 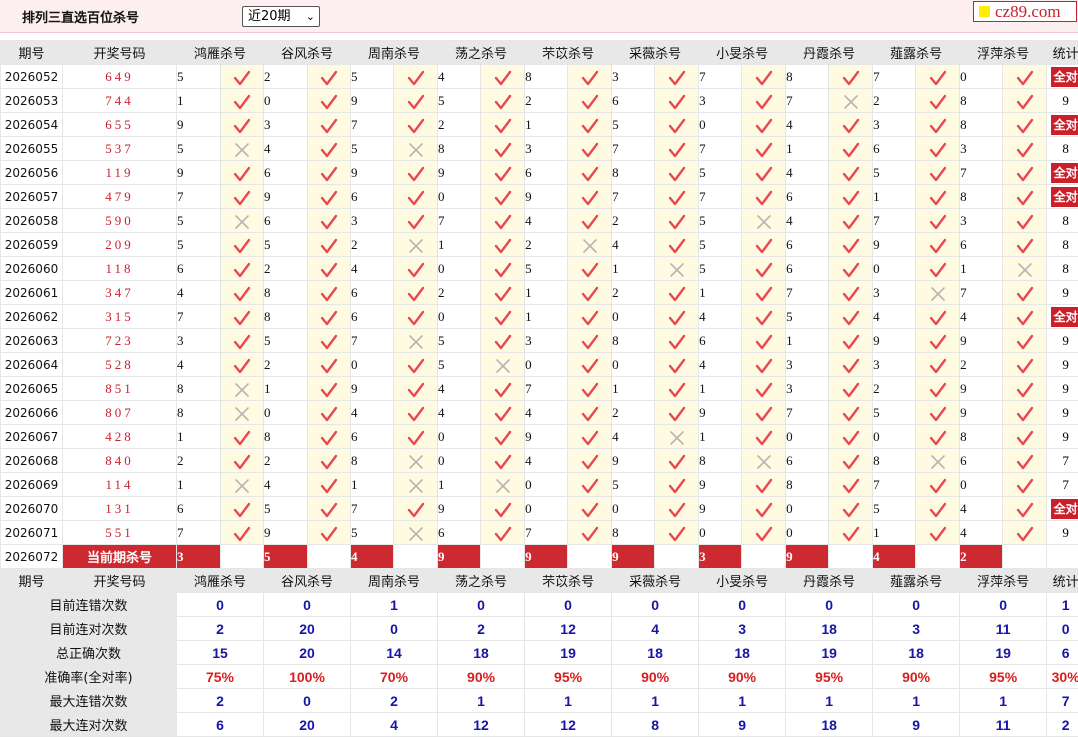 I want to click on issue-cell: 2026052, so click(x=32, y=77).